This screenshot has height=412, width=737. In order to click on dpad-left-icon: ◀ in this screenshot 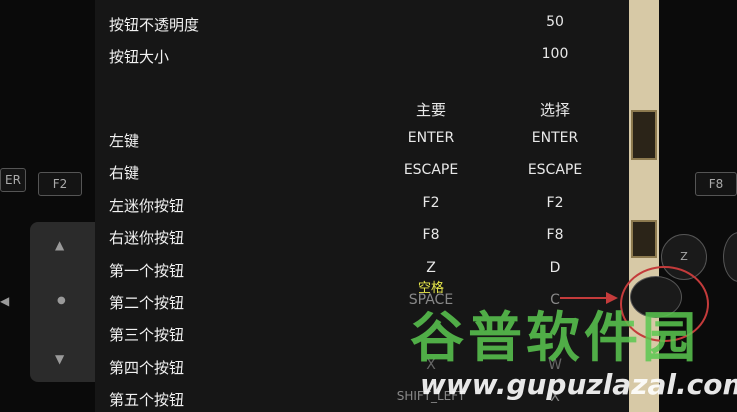, I will do `click(4, 301)`.